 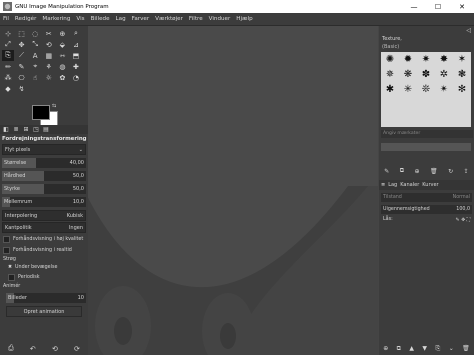 I want to click on tool-icon: ▦, so click(x=49, y=55).